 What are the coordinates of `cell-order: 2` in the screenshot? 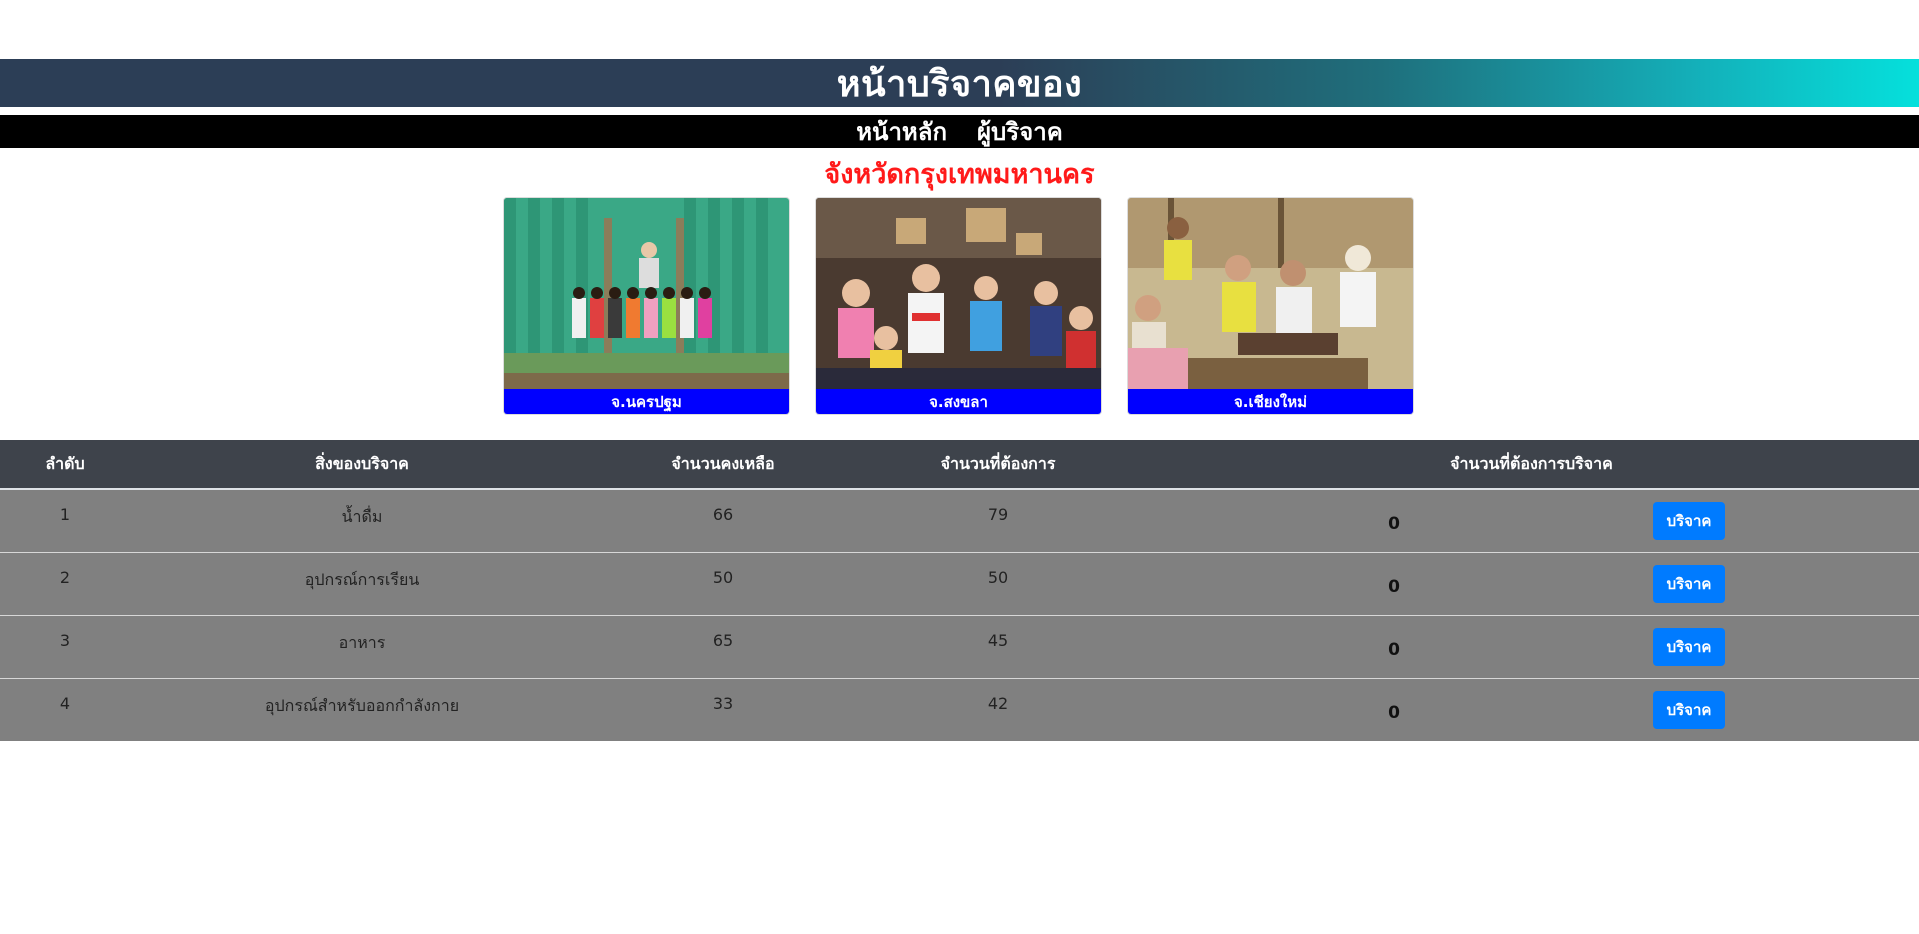 It's located at (65, 583).